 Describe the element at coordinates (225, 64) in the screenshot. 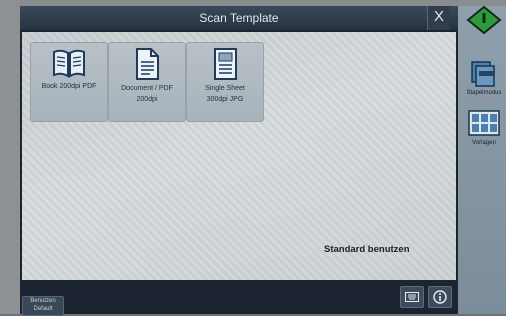

I see `single-sheet-icon` at that location.